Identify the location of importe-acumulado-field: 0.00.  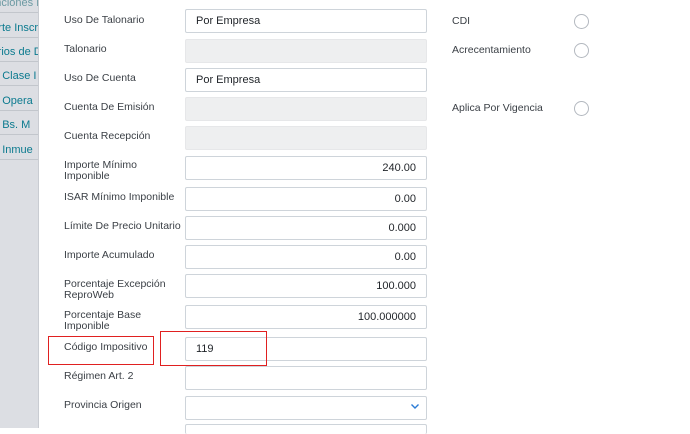
(306, 257).